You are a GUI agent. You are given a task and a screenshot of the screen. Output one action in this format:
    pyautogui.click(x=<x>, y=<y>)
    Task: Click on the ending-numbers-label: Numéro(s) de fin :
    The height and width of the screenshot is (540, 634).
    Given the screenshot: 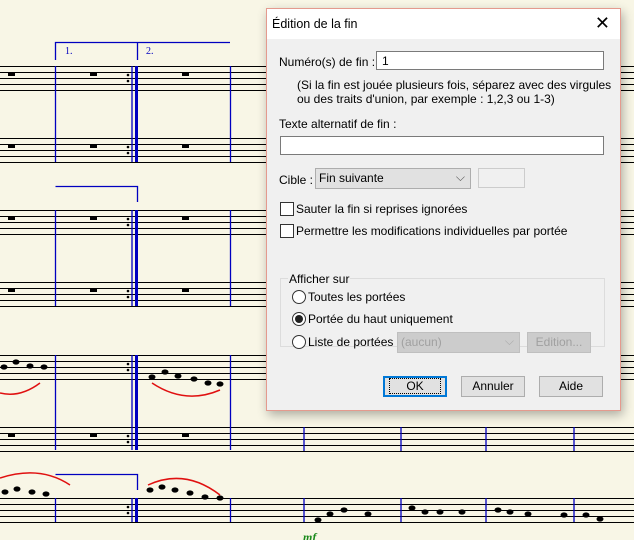 What is the action you would take?
    pyautogui.click(x=327, y=62)
    